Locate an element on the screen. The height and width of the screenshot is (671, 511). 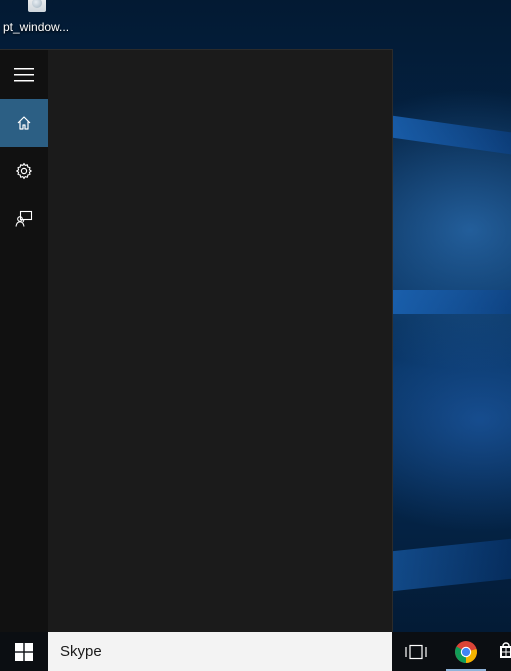
panel-nav-rail is located at coordinates (24, 341).